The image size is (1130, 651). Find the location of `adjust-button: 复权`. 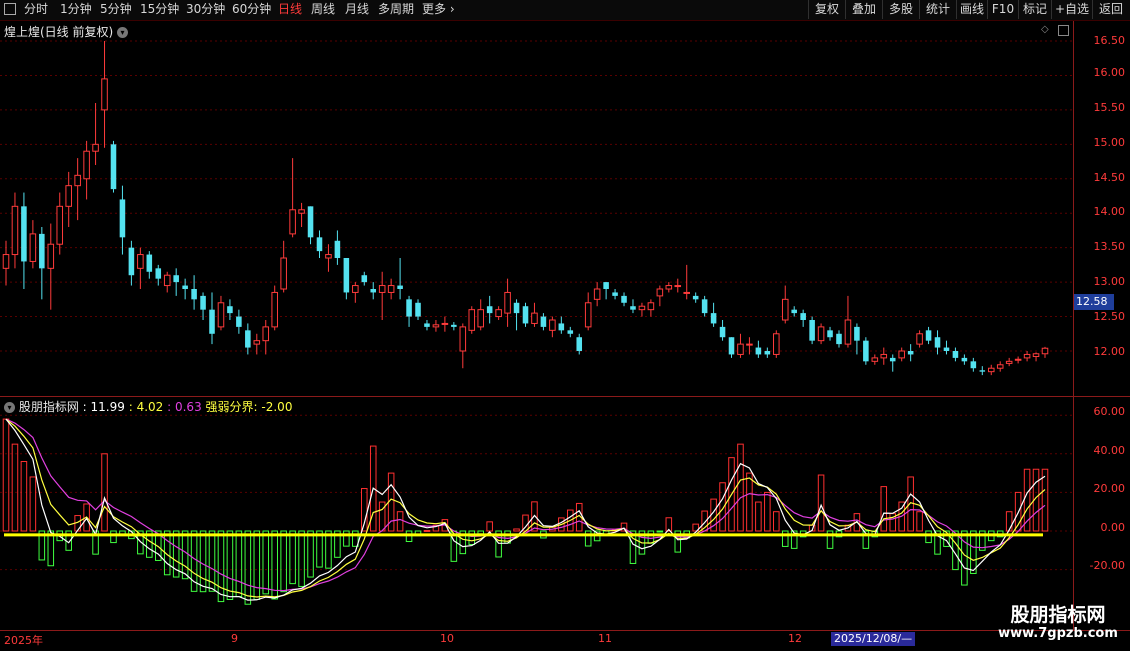

adjust-button: 复权 is located at coordinates (826, 9).